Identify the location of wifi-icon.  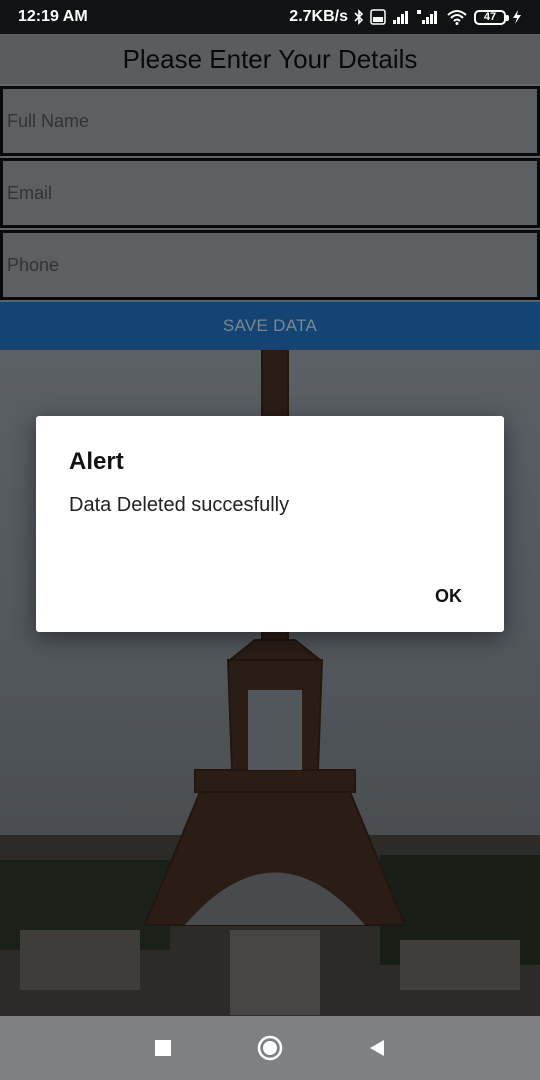
(457, 17).